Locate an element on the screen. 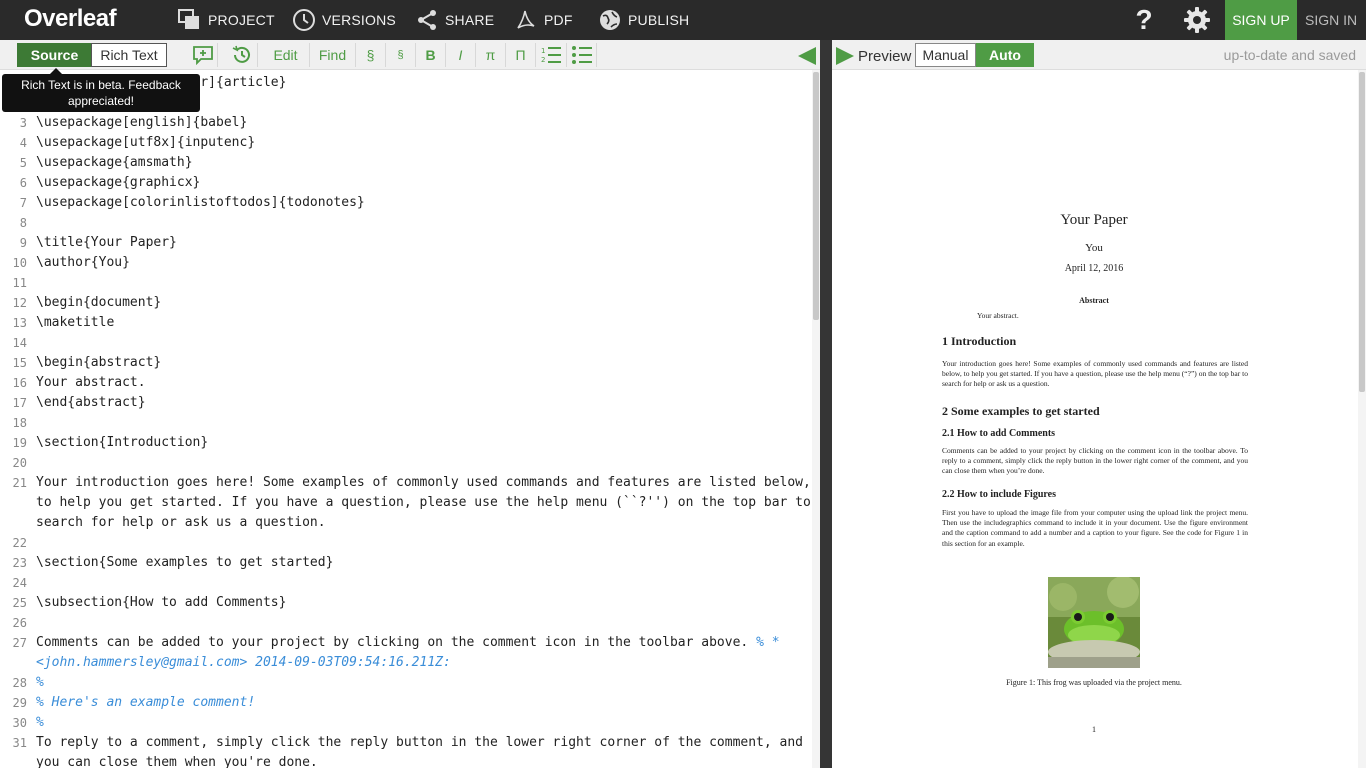 This screenshot has width=1366, height=768. project-icon is located at coordinates (188, 19).